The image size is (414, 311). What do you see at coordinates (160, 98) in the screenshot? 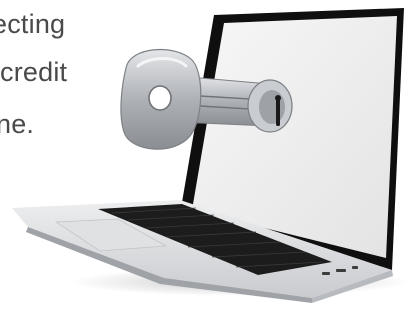
I see `key-bow-hole` at bounding box center [160, 98].